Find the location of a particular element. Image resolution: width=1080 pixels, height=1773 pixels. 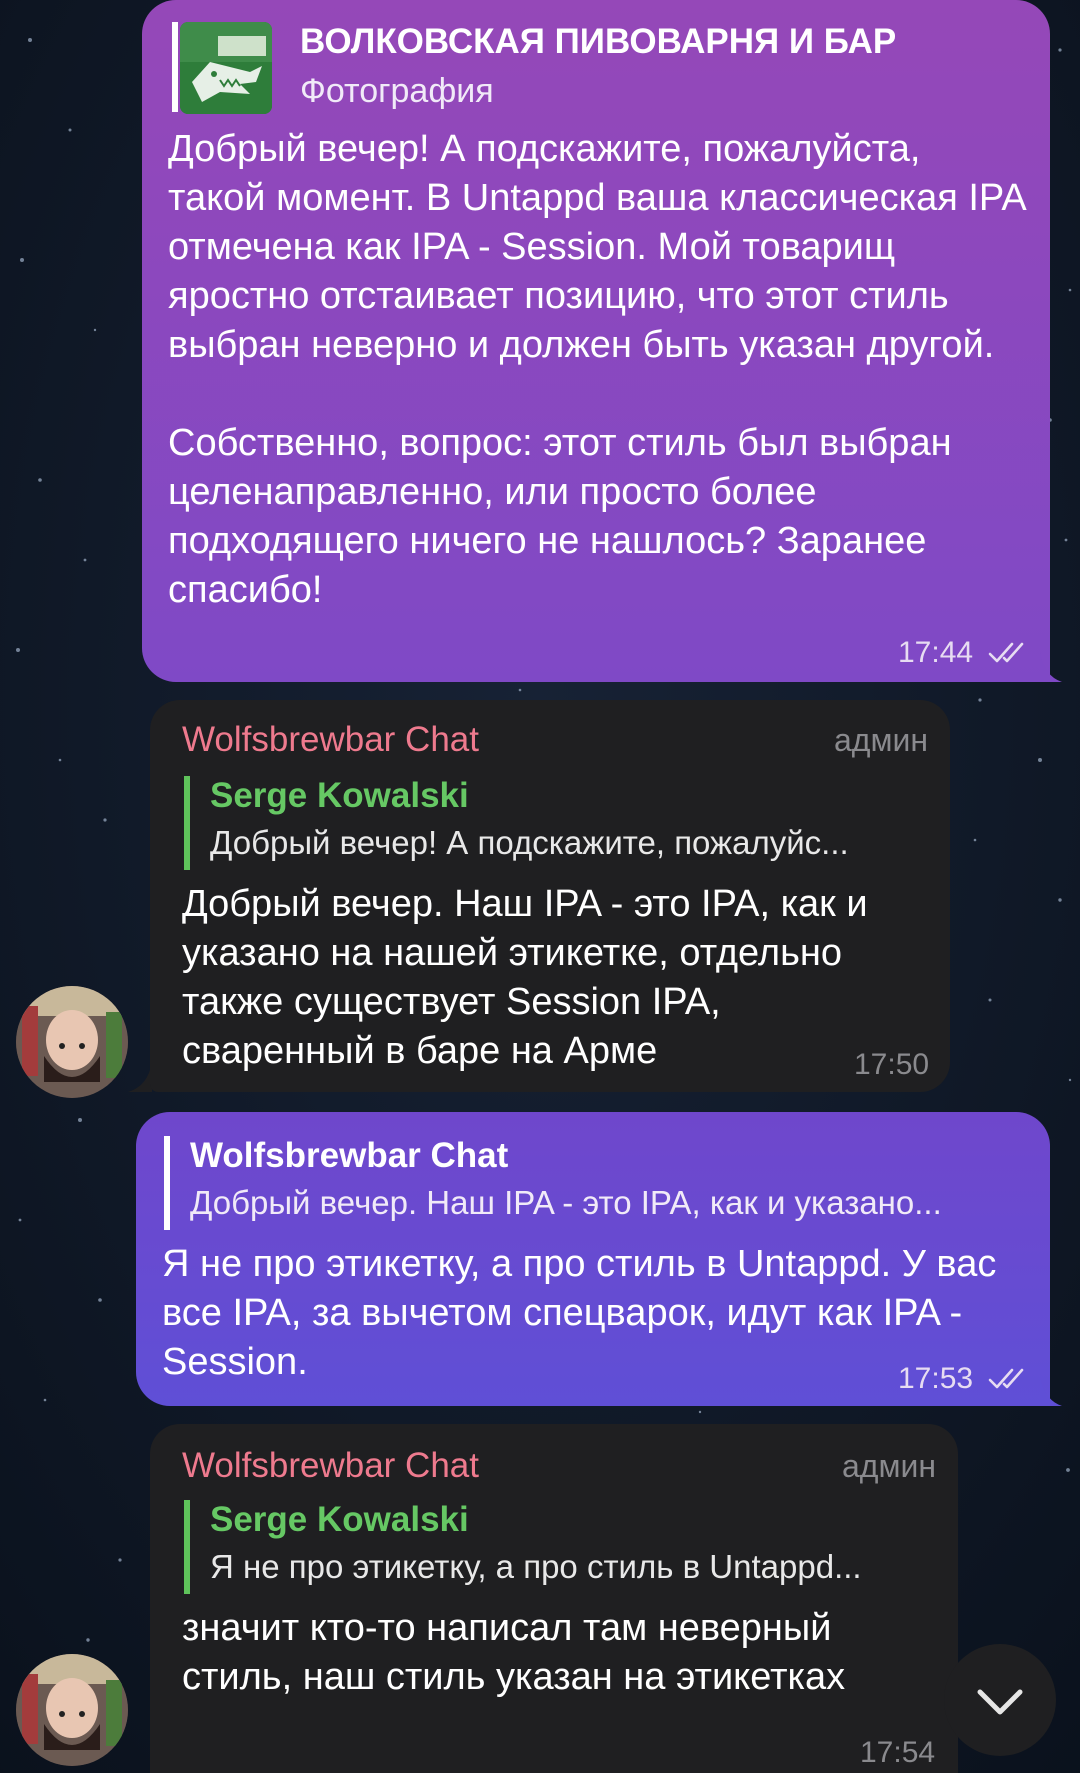

reply-author: Wolfsbrewbar Chat is located at coordinates (349, 1155).